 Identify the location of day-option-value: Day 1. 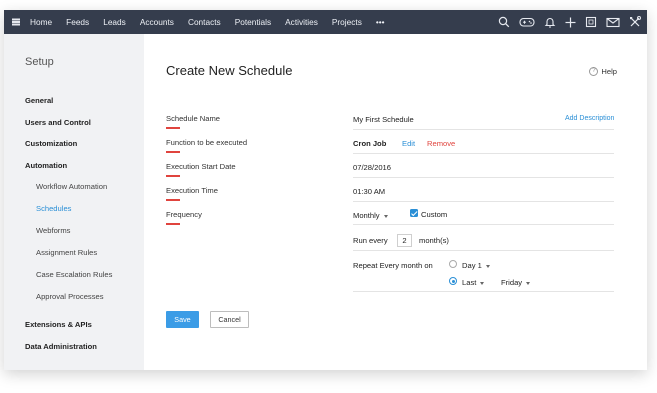
(472, 265).